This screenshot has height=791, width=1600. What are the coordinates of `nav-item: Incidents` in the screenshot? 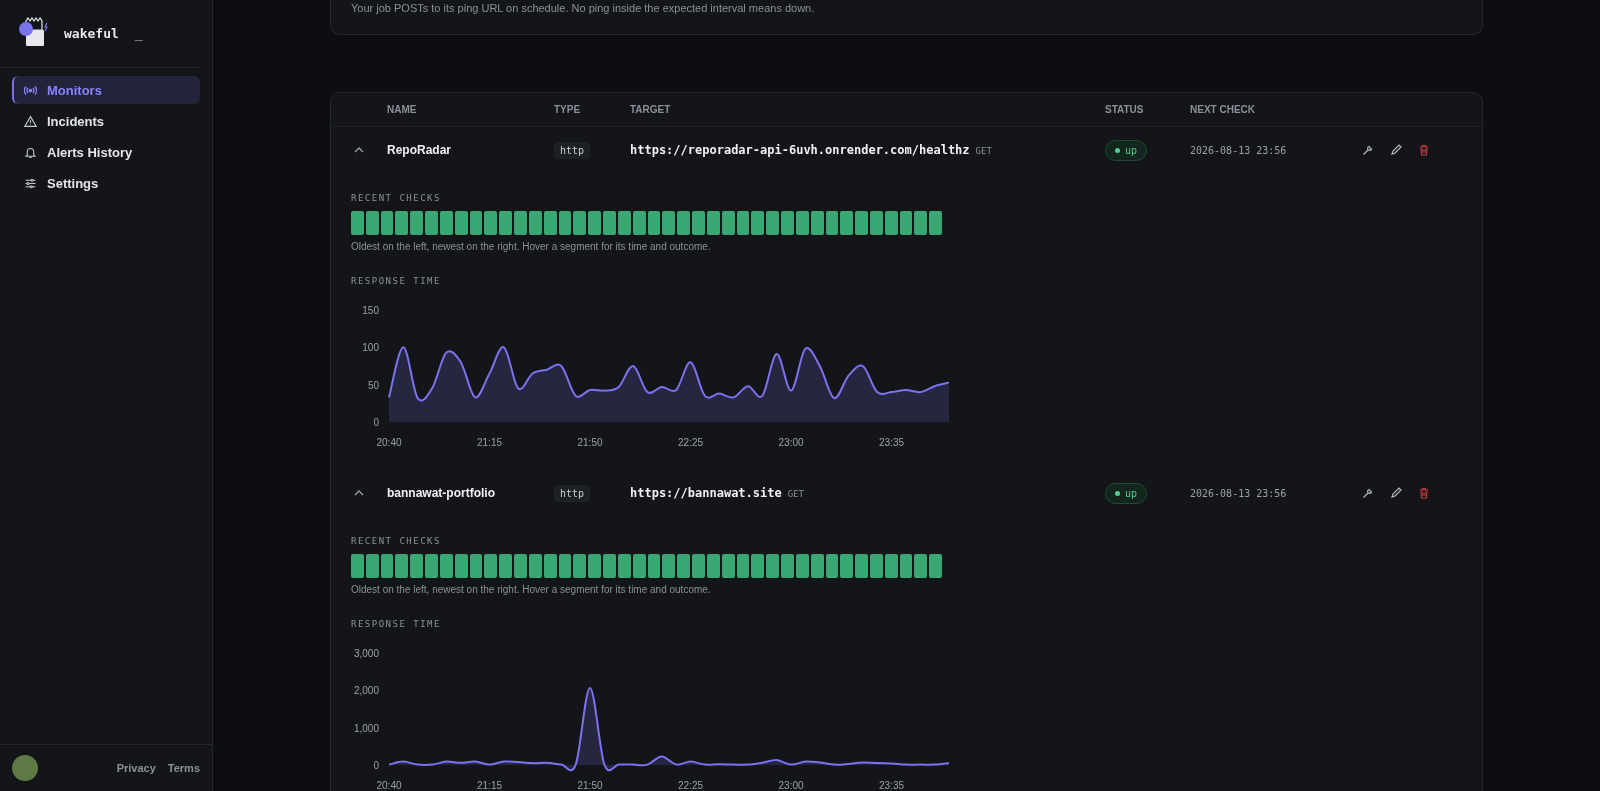 It's located at (106, 121).